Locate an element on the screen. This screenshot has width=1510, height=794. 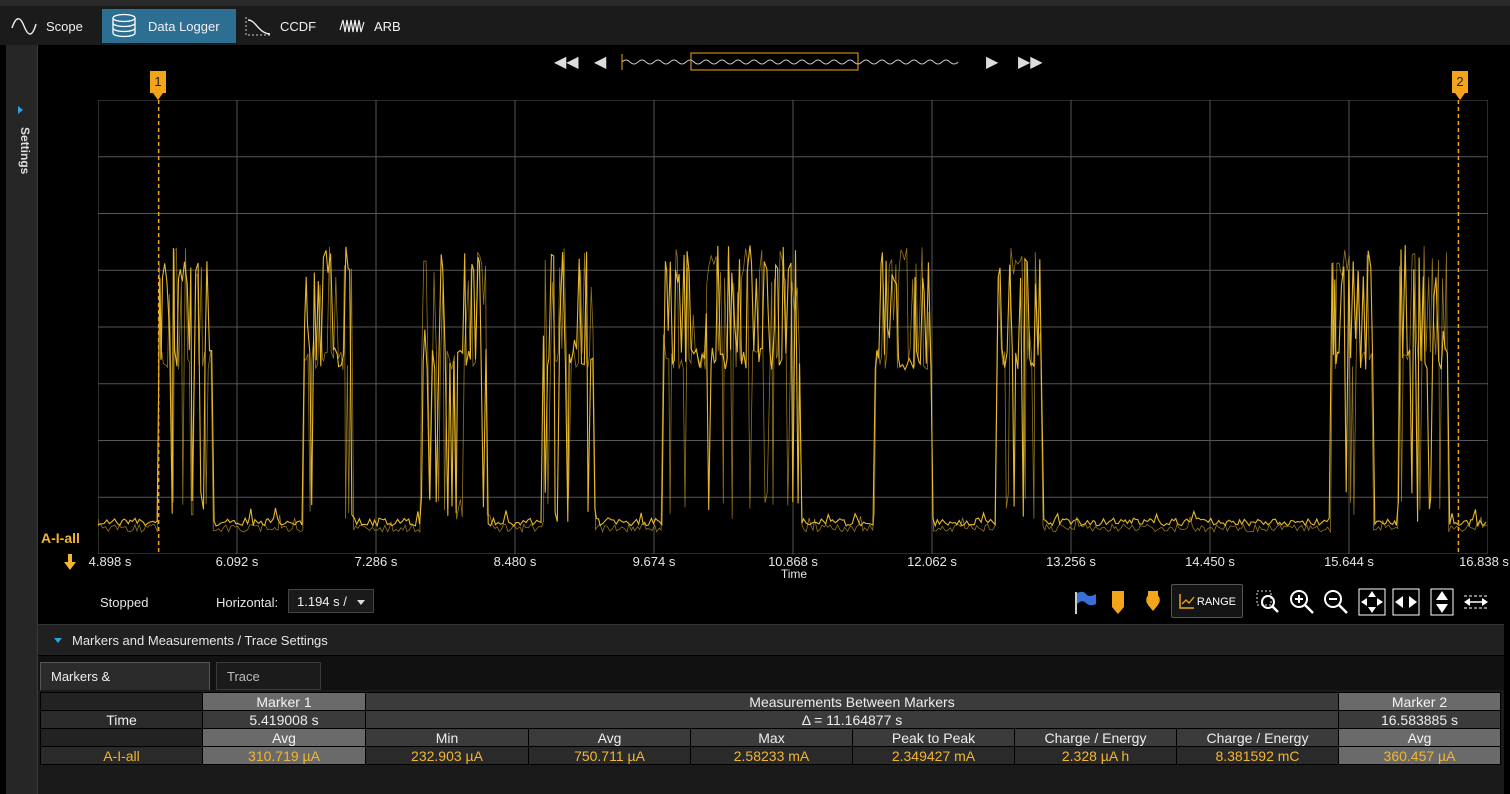
tab-scope: Scope is located at coordinates (50, 26).